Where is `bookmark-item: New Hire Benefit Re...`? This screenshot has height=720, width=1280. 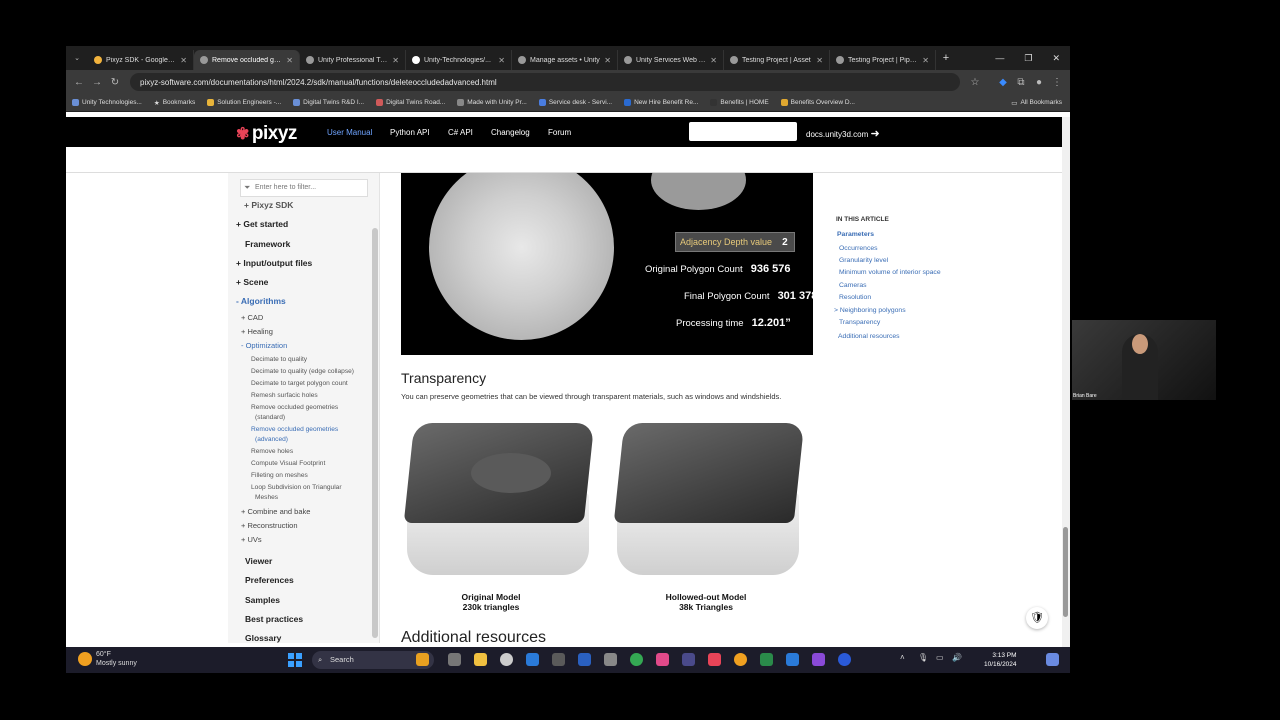
bookmark-item: New Hire Benefit Re... is located at coordinates (661, 102).